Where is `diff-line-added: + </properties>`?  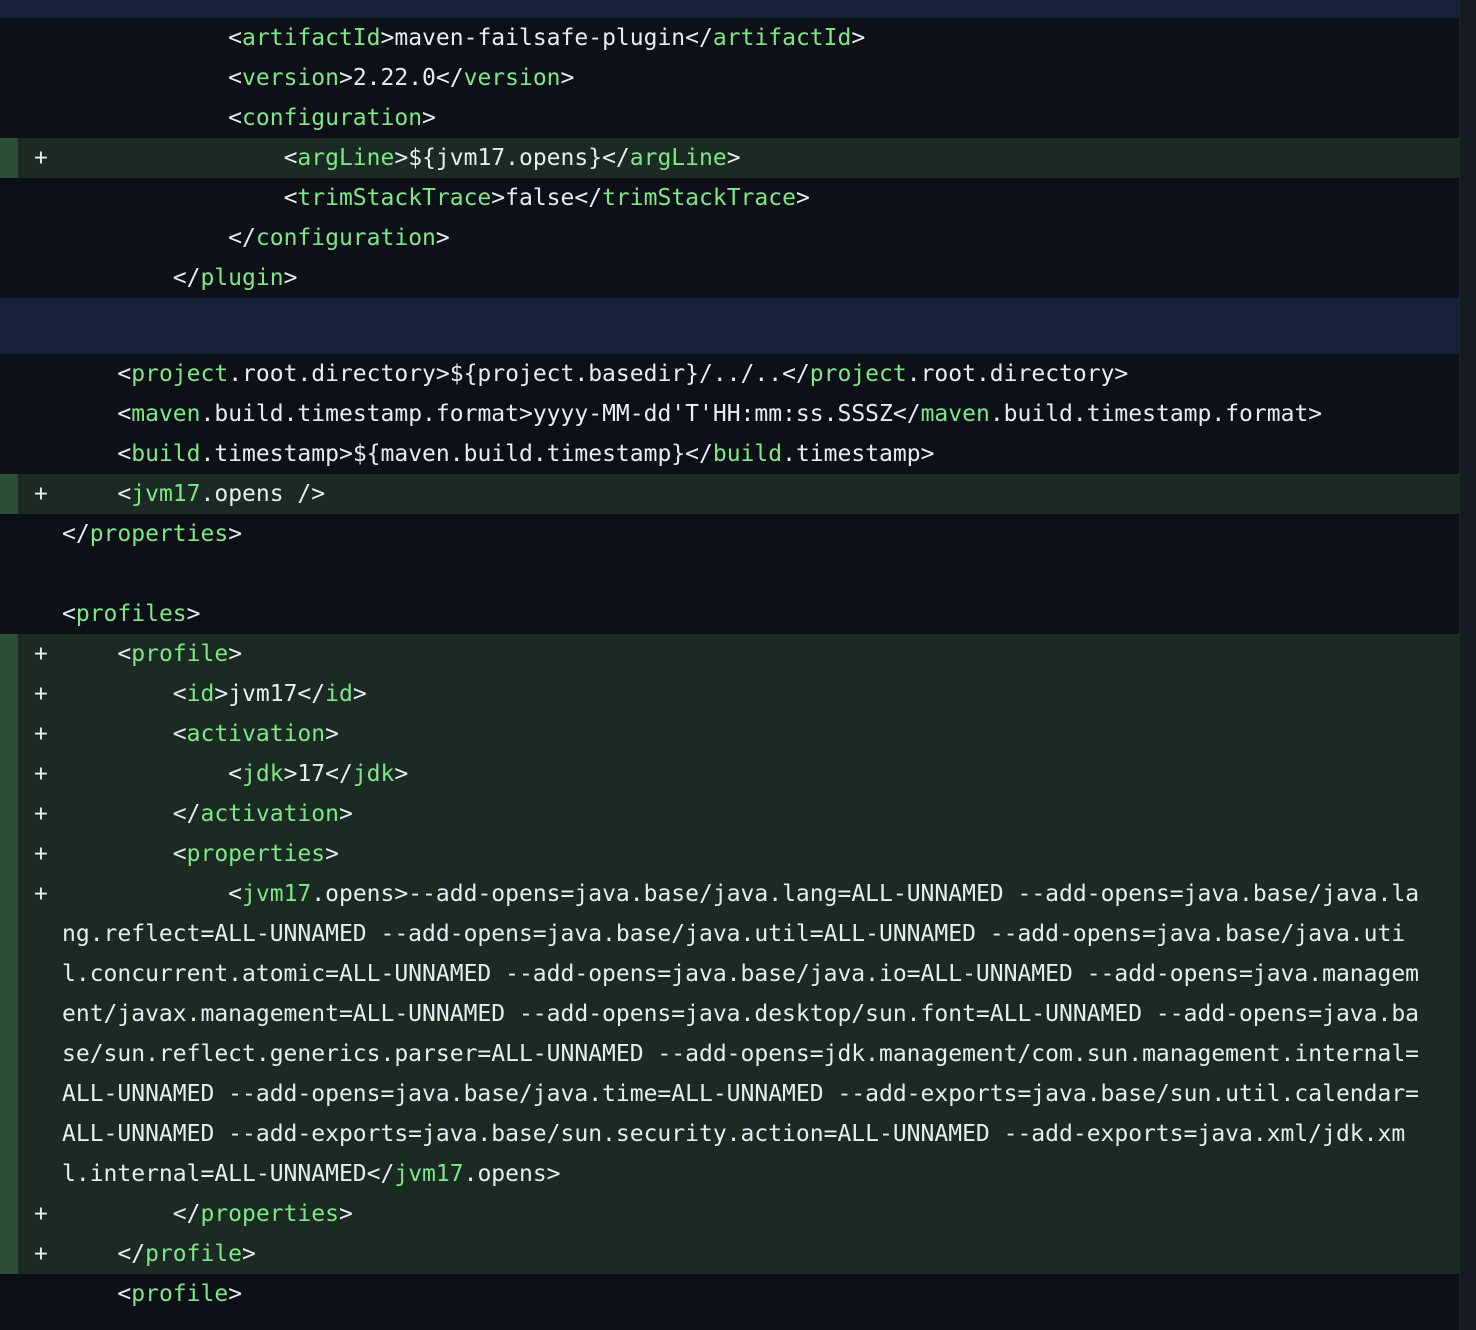
diff-line-added: + </properties> is located at coordinates (730, 1214).